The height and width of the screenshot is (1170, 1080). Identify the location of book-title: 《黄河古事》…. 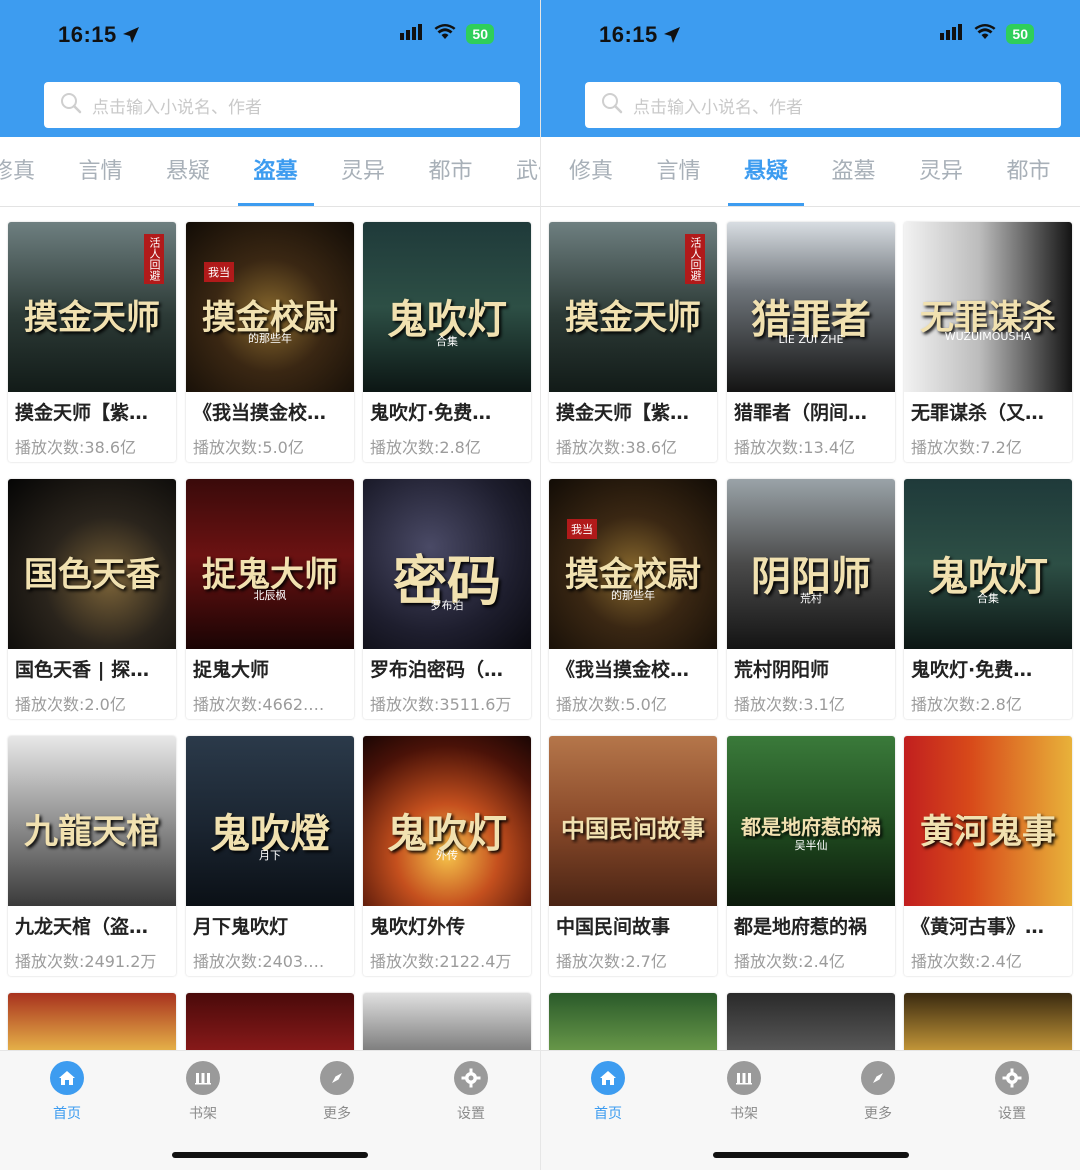
(988, 925).